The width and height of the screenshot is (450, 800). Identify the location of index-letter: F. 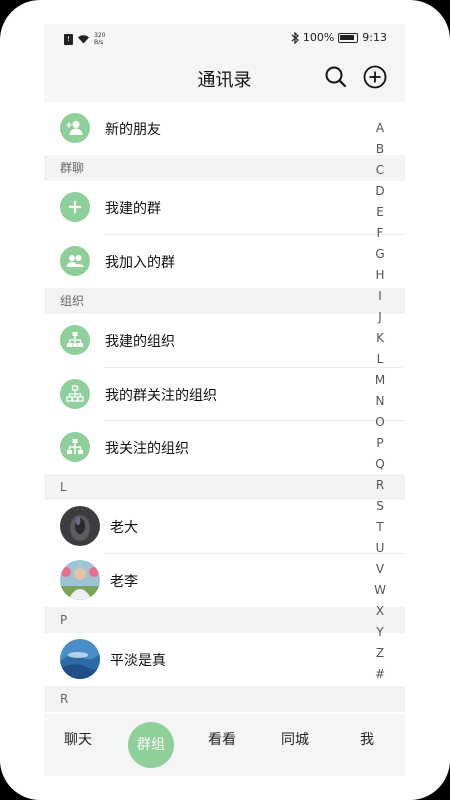
(380, 233).